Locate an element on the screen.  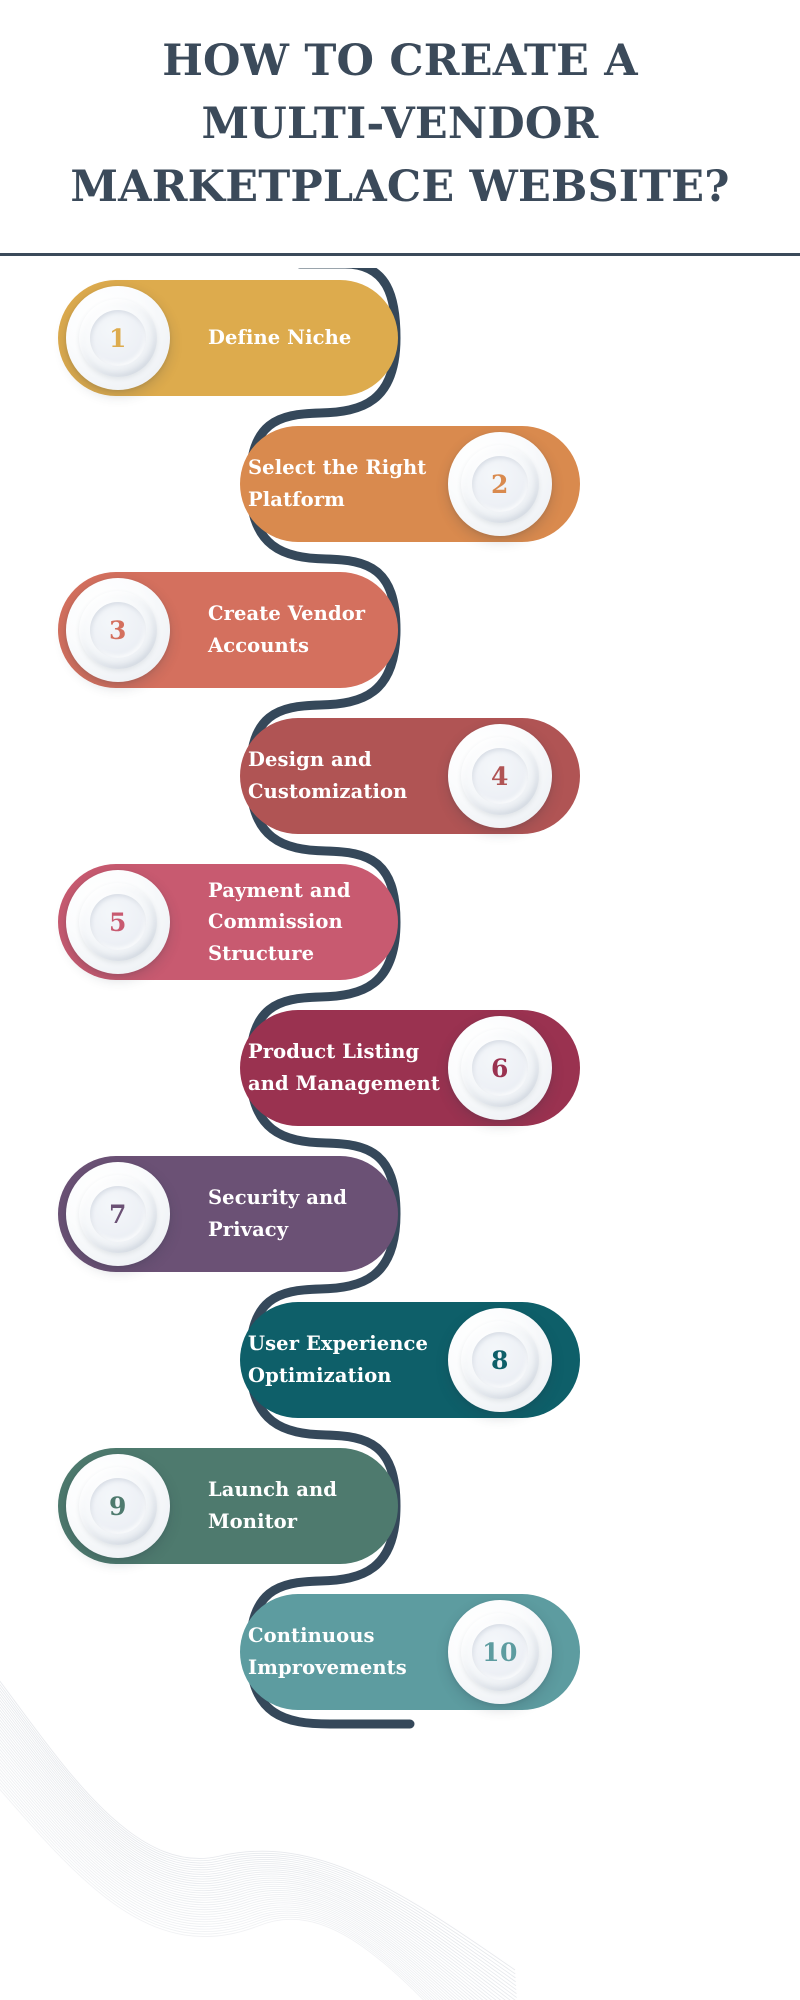
step-number: 10 is located at coordinates (500, 1652).